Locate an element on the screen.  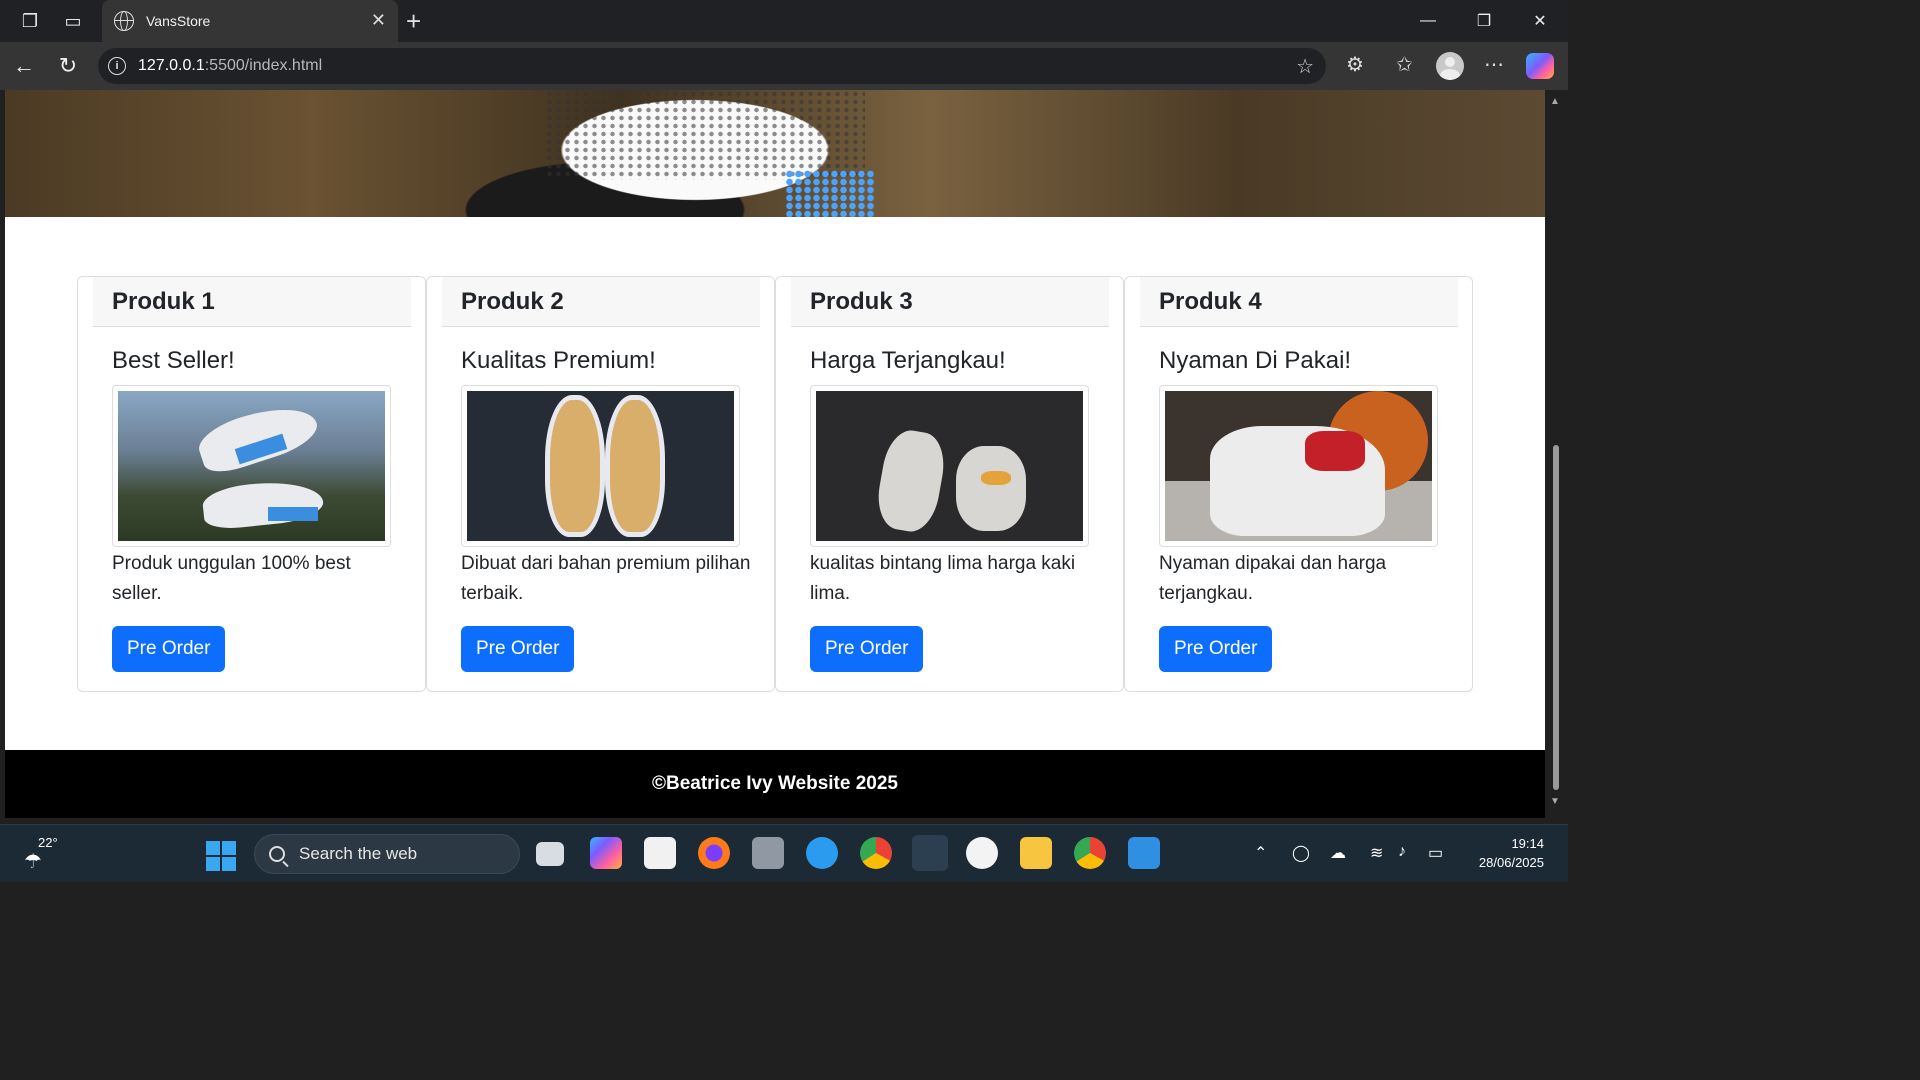
close-window-button: ✕ is located at coordinates (1540, 21).